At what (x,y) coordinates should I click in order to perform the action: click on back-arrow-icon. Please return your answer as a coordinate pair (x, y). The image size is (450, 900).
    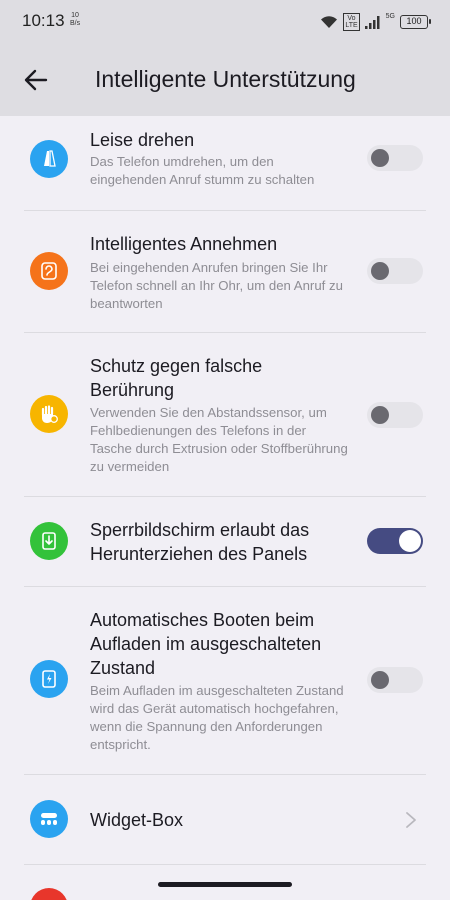
    Looking at the image, I should click on (36, 80).